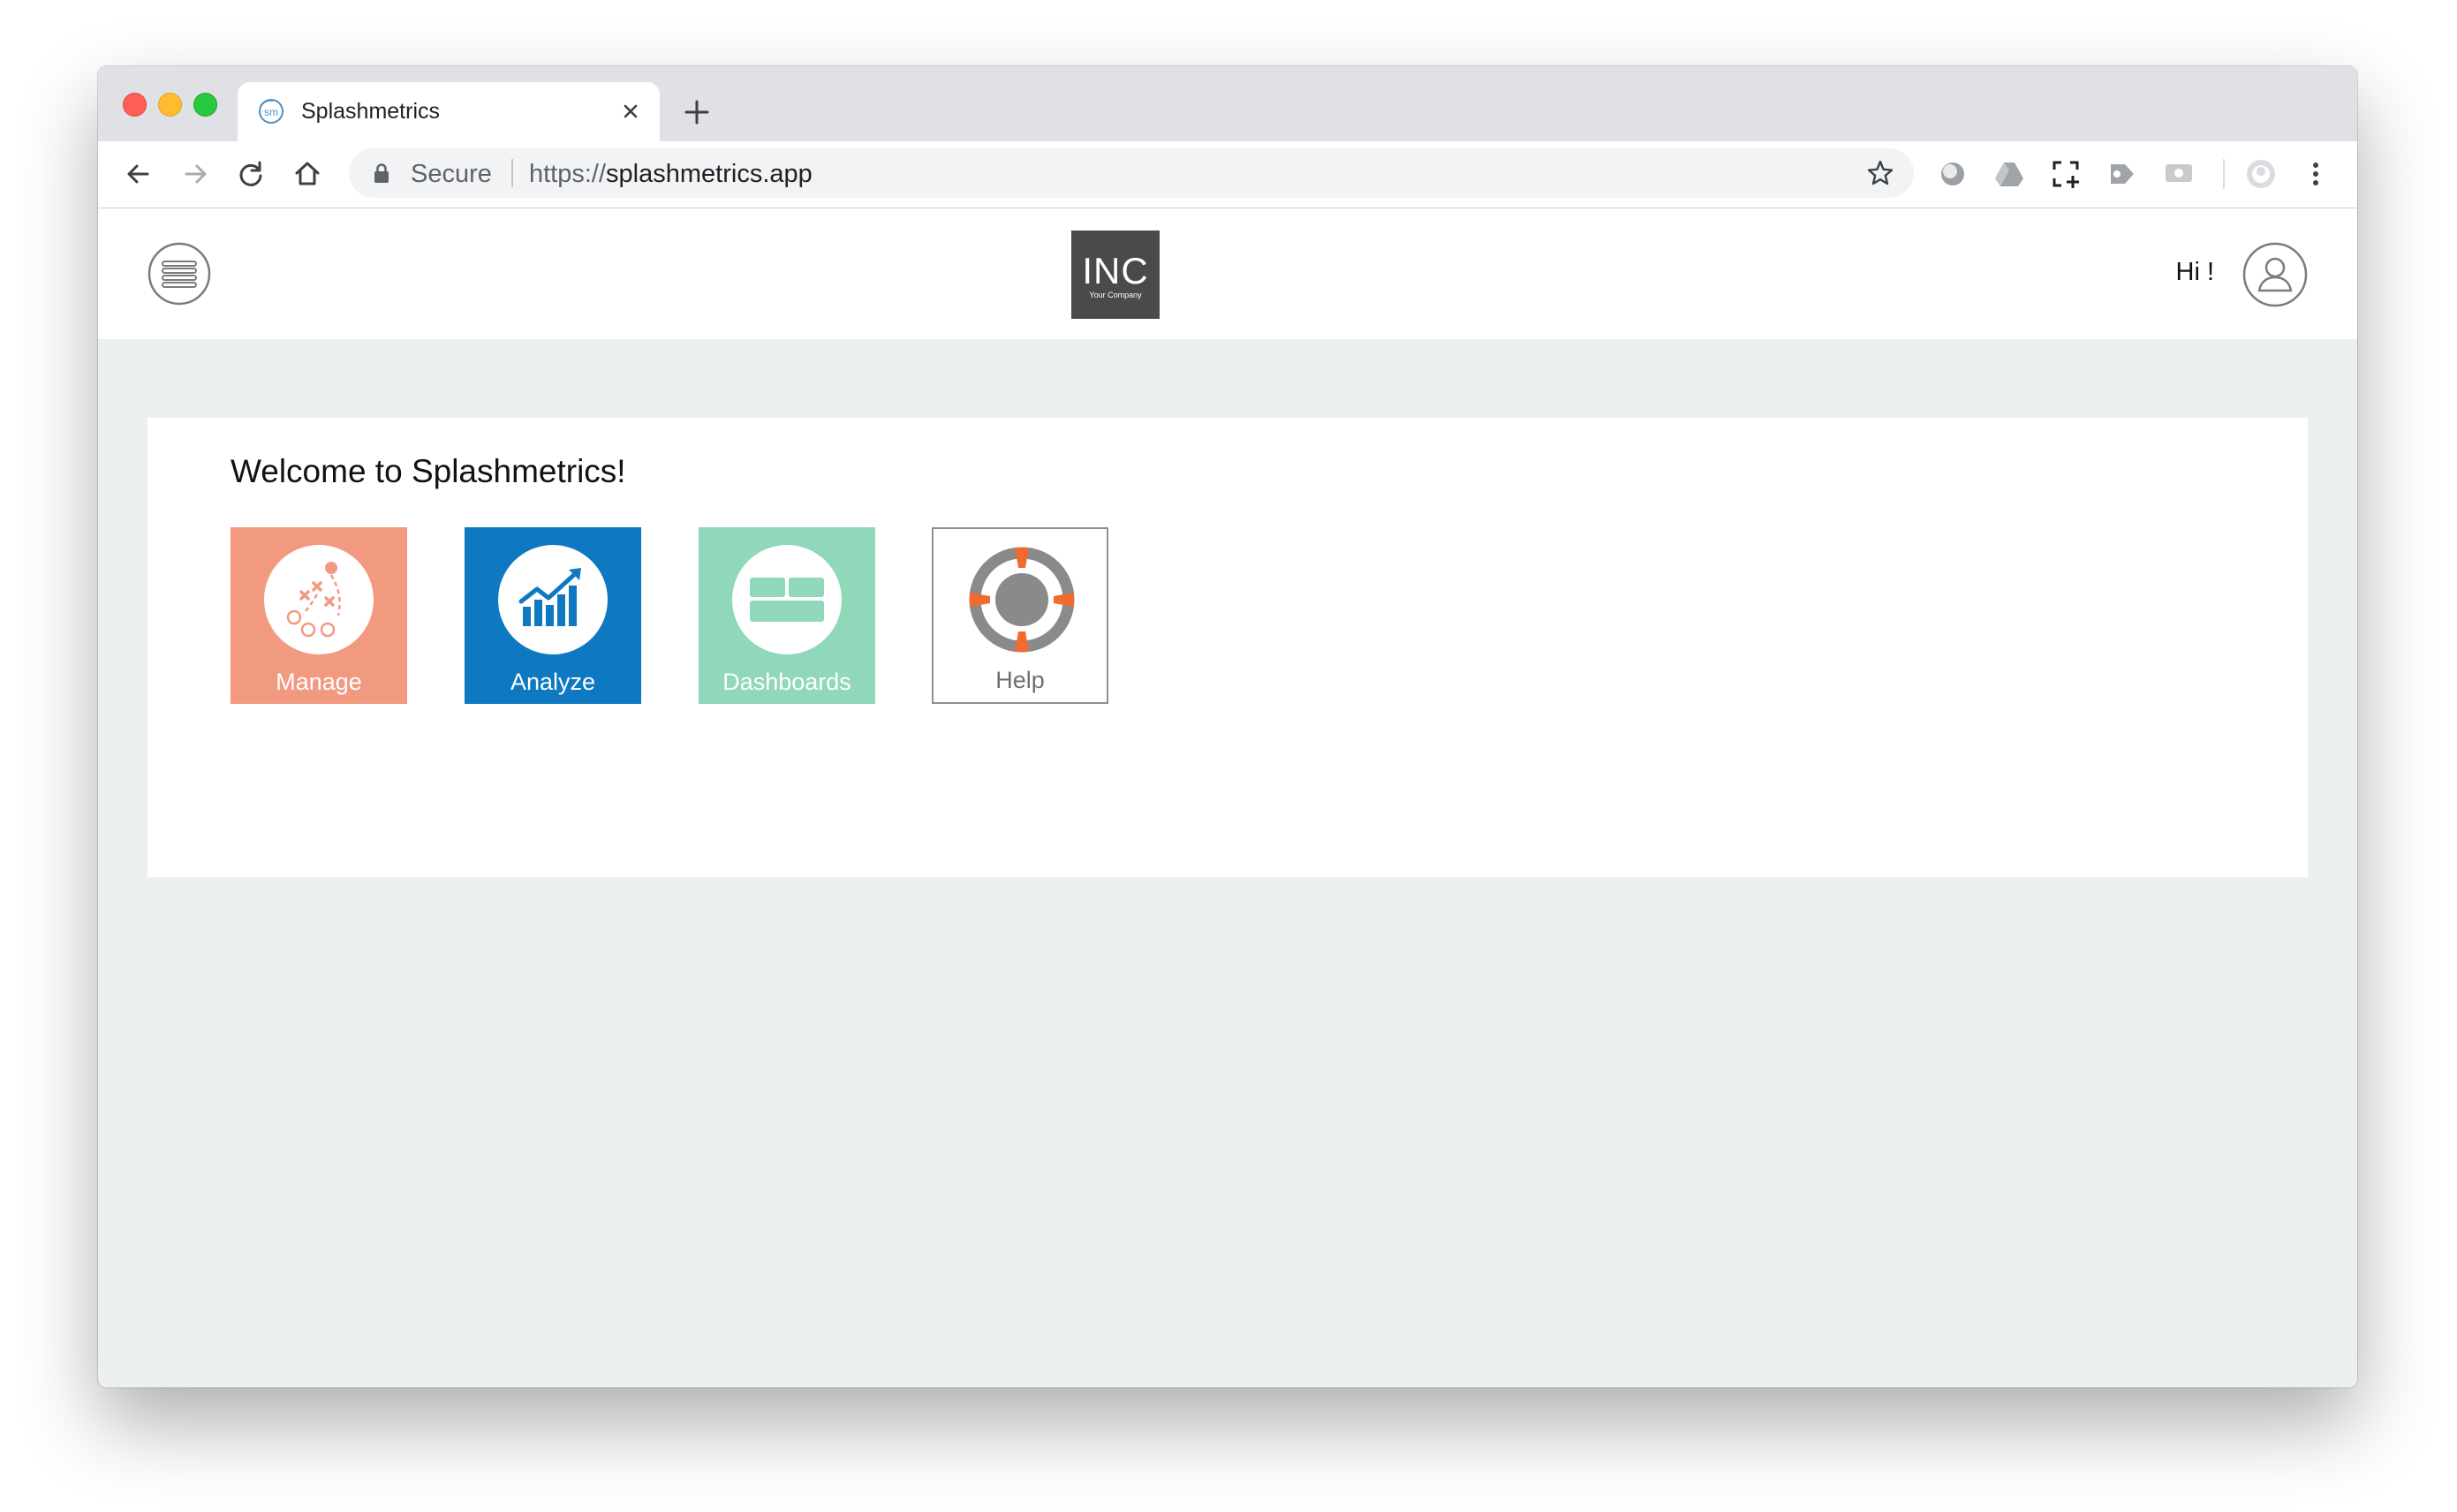 The image size is (2457, 1512). I want to click on company-logo: INC Your Company, so click(1116, 275).